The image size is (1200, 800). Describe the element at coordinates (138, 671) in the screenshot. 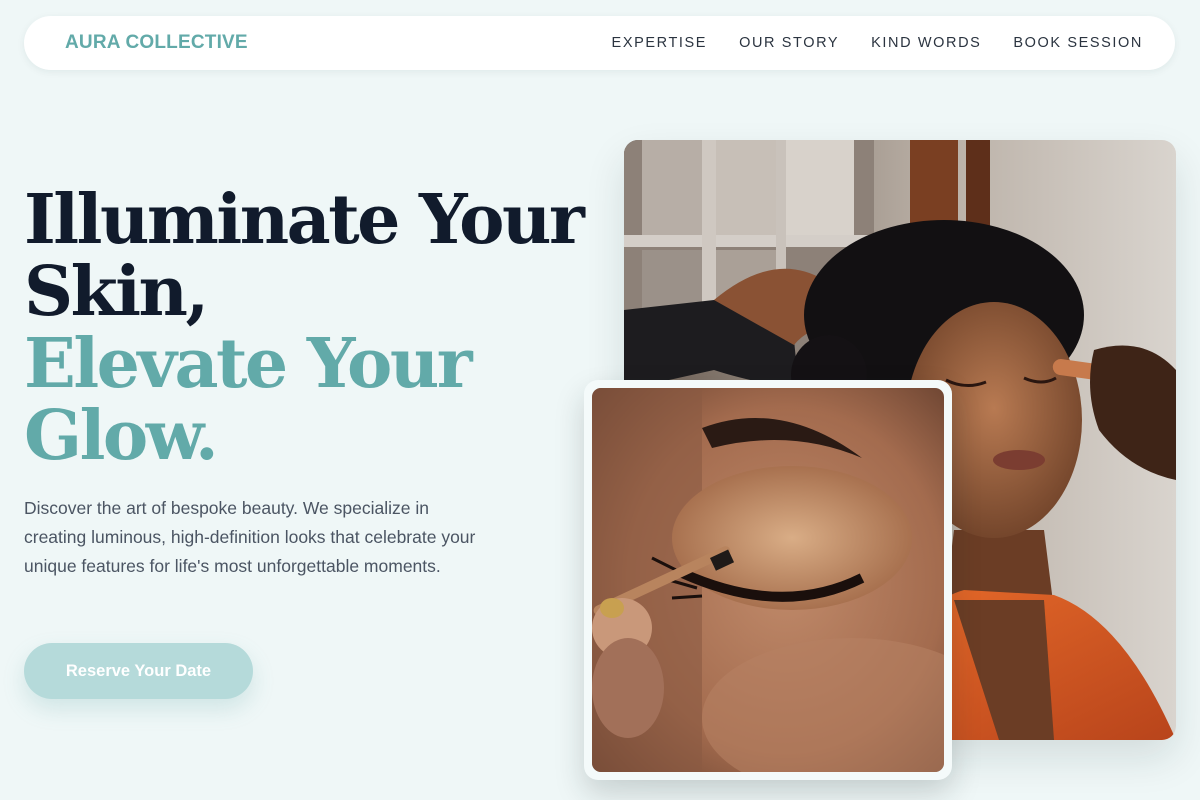

I see `reserve-date-button: Reserve Your Date` at that location.